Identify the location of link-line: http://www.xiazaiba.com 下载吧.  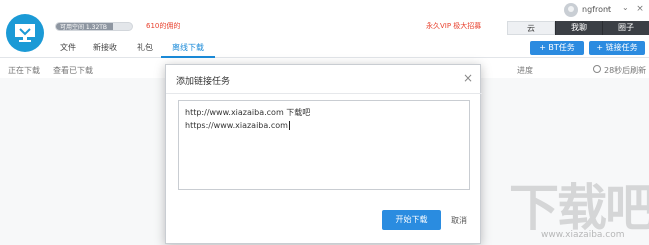
(248, 112).